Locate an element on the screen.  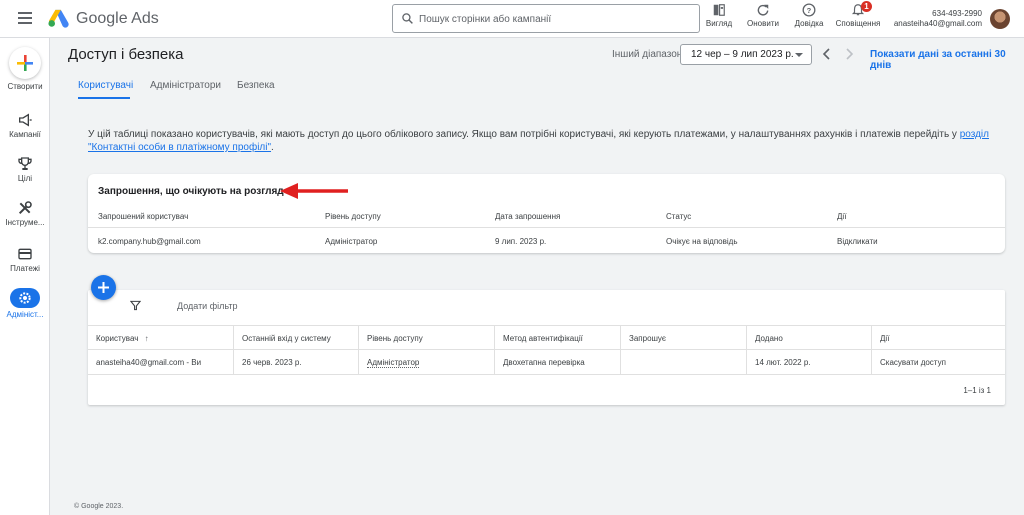
admin-gear-icon is located at coordinates (25, 298).